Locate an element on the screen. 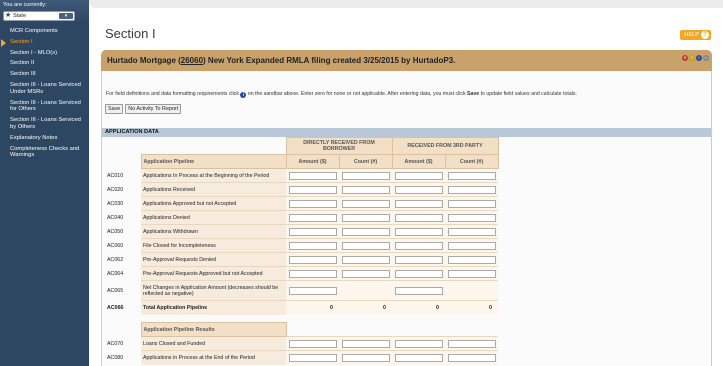  print-icon: ▪ is located at coordinates (706, 58).